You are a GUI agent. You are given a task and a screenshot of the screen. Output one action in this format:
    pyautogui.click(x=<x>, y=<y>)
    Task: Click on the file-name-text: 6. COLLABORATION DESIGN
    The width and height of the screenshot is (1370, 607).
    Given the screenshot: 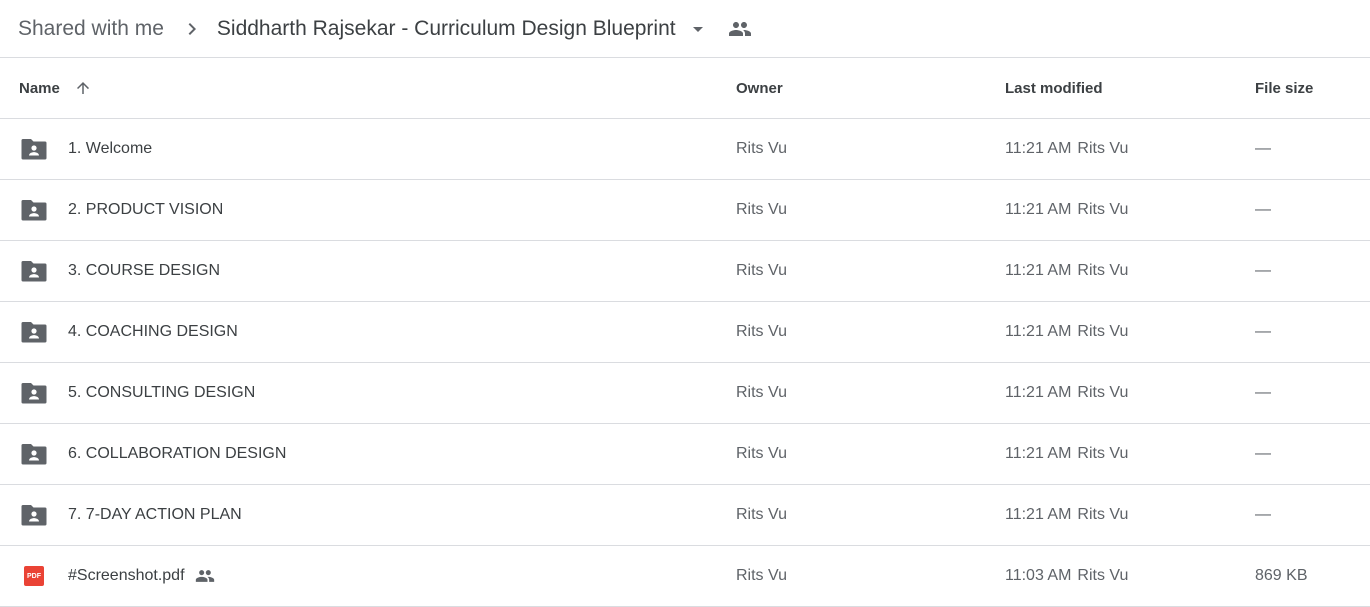 What is the action you would take?
    pyautogui.click(x=177, y=453)
    